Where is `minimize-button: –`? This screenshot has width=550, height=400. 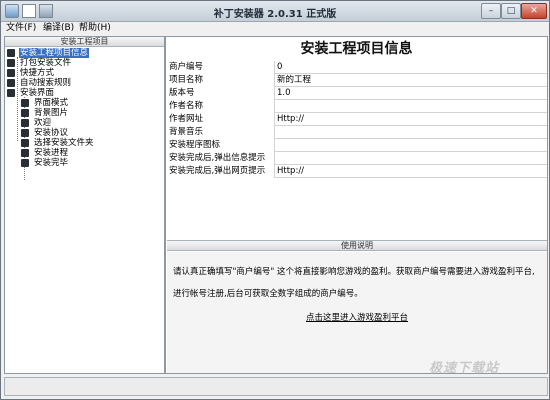 minimize-button: – is located at coordinates (491, 11).